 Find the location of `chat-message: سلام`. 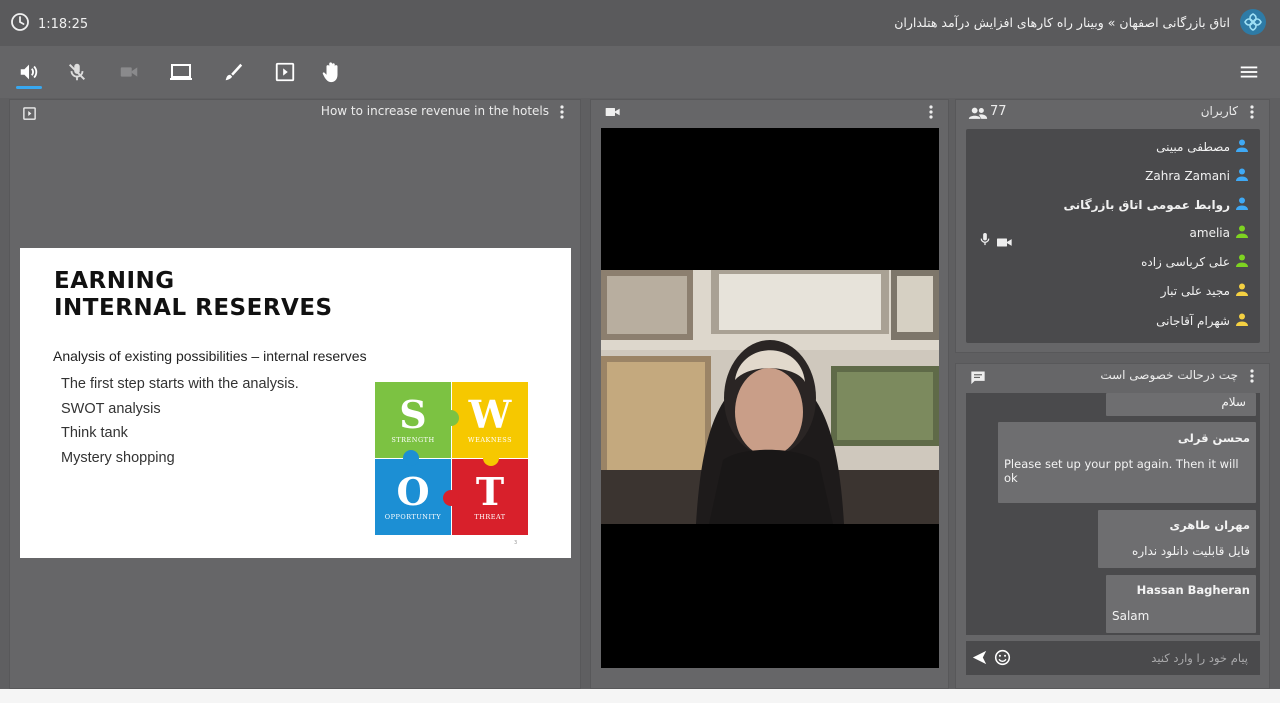

chat-message: سلام is located at coordinates (1181, 404).